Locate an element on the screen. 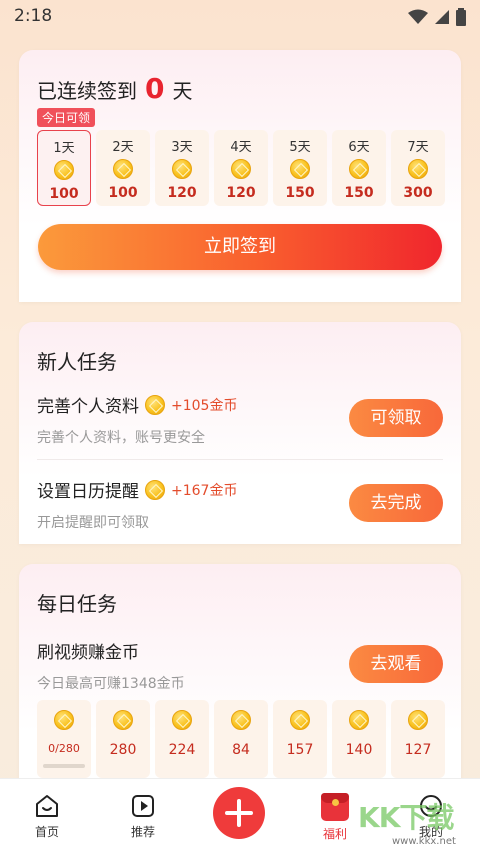  day-label: 4天 is located at coordinates (241, 147).